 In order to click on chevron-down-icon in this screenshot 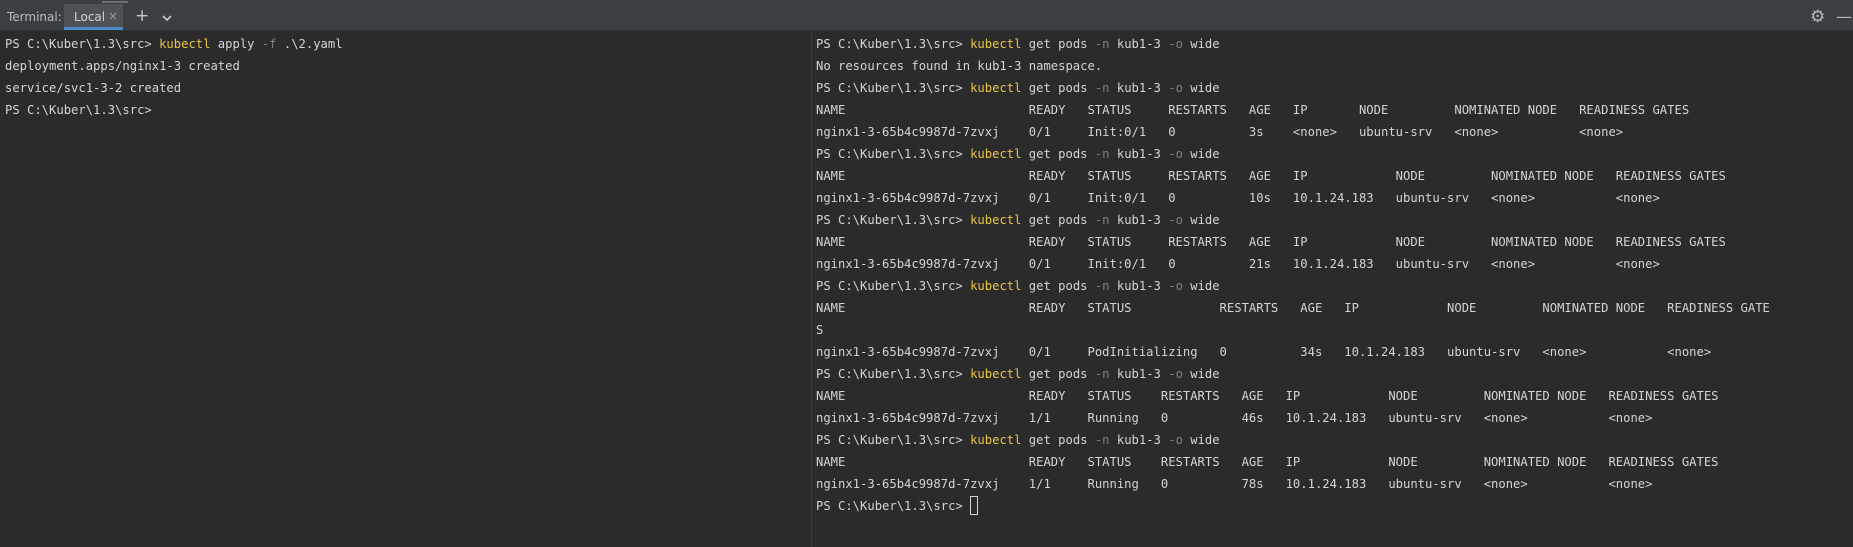, I will do `click(167, 18)`.